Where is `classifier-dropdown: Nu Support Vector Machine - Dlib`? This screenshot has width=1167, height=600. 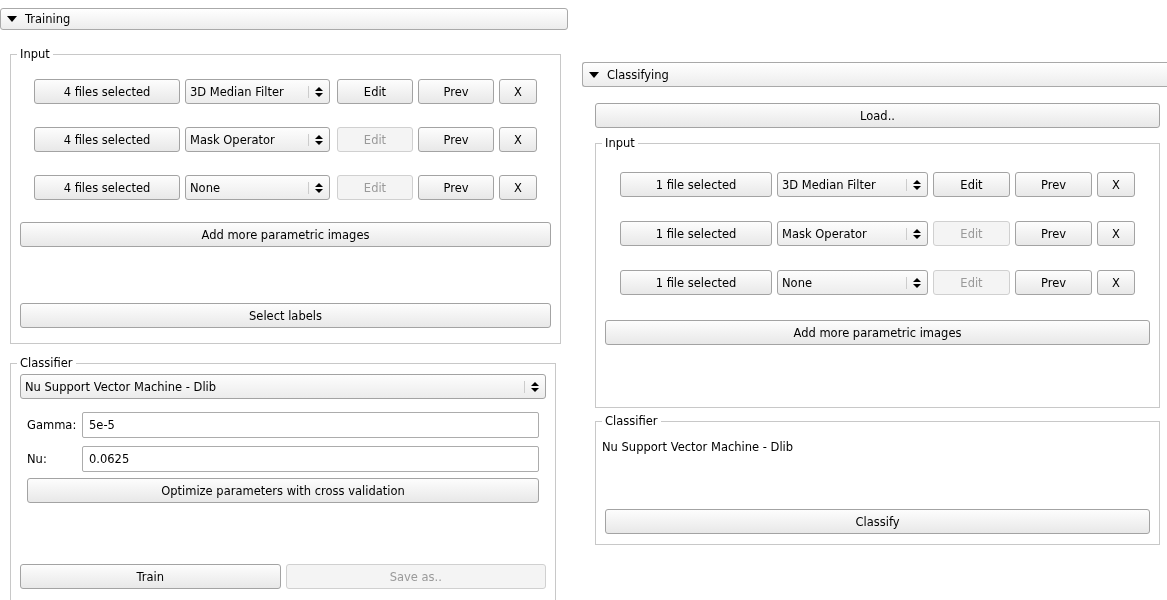 classifier-dropdown: Nu Support Vector Machine - Dlib is located at coordinates (283, 386).